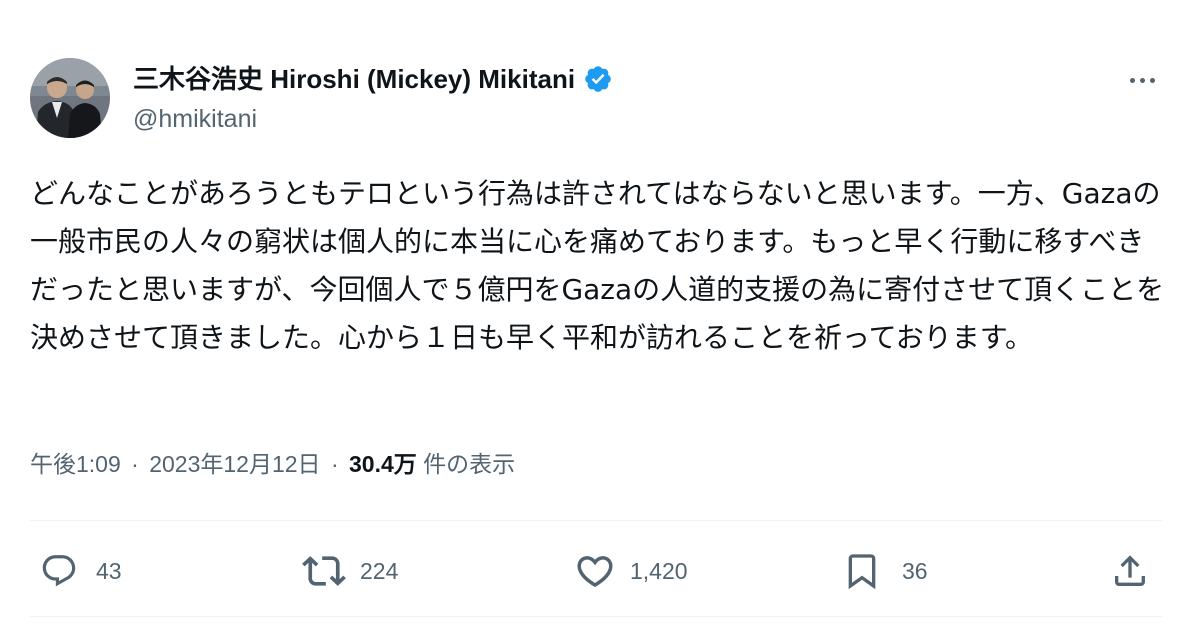 This screenshot has width=1192, height=640. What do you see at coordinates (379, 570) in the screenshot?
I see `retweet-count: 224` at bounding box center [379, 570].